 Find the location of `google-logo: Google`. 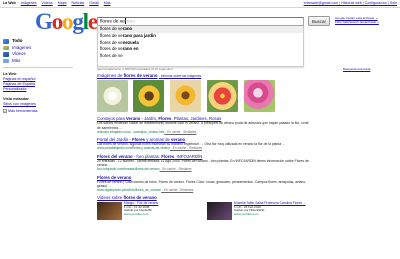

google-logo: Google is located at coordinates (66, 21).